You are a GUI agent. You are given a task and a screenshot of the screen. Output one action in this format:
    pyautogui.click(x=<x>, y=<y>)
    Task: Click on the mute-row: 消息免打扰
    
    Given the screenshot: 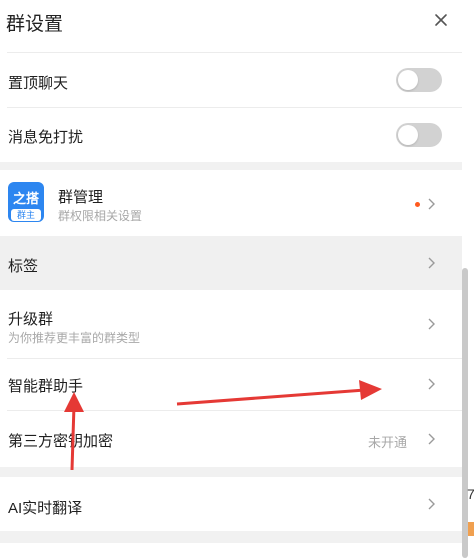 What is the action you would take?
    pyautogui.click(x=231, y=135)
    